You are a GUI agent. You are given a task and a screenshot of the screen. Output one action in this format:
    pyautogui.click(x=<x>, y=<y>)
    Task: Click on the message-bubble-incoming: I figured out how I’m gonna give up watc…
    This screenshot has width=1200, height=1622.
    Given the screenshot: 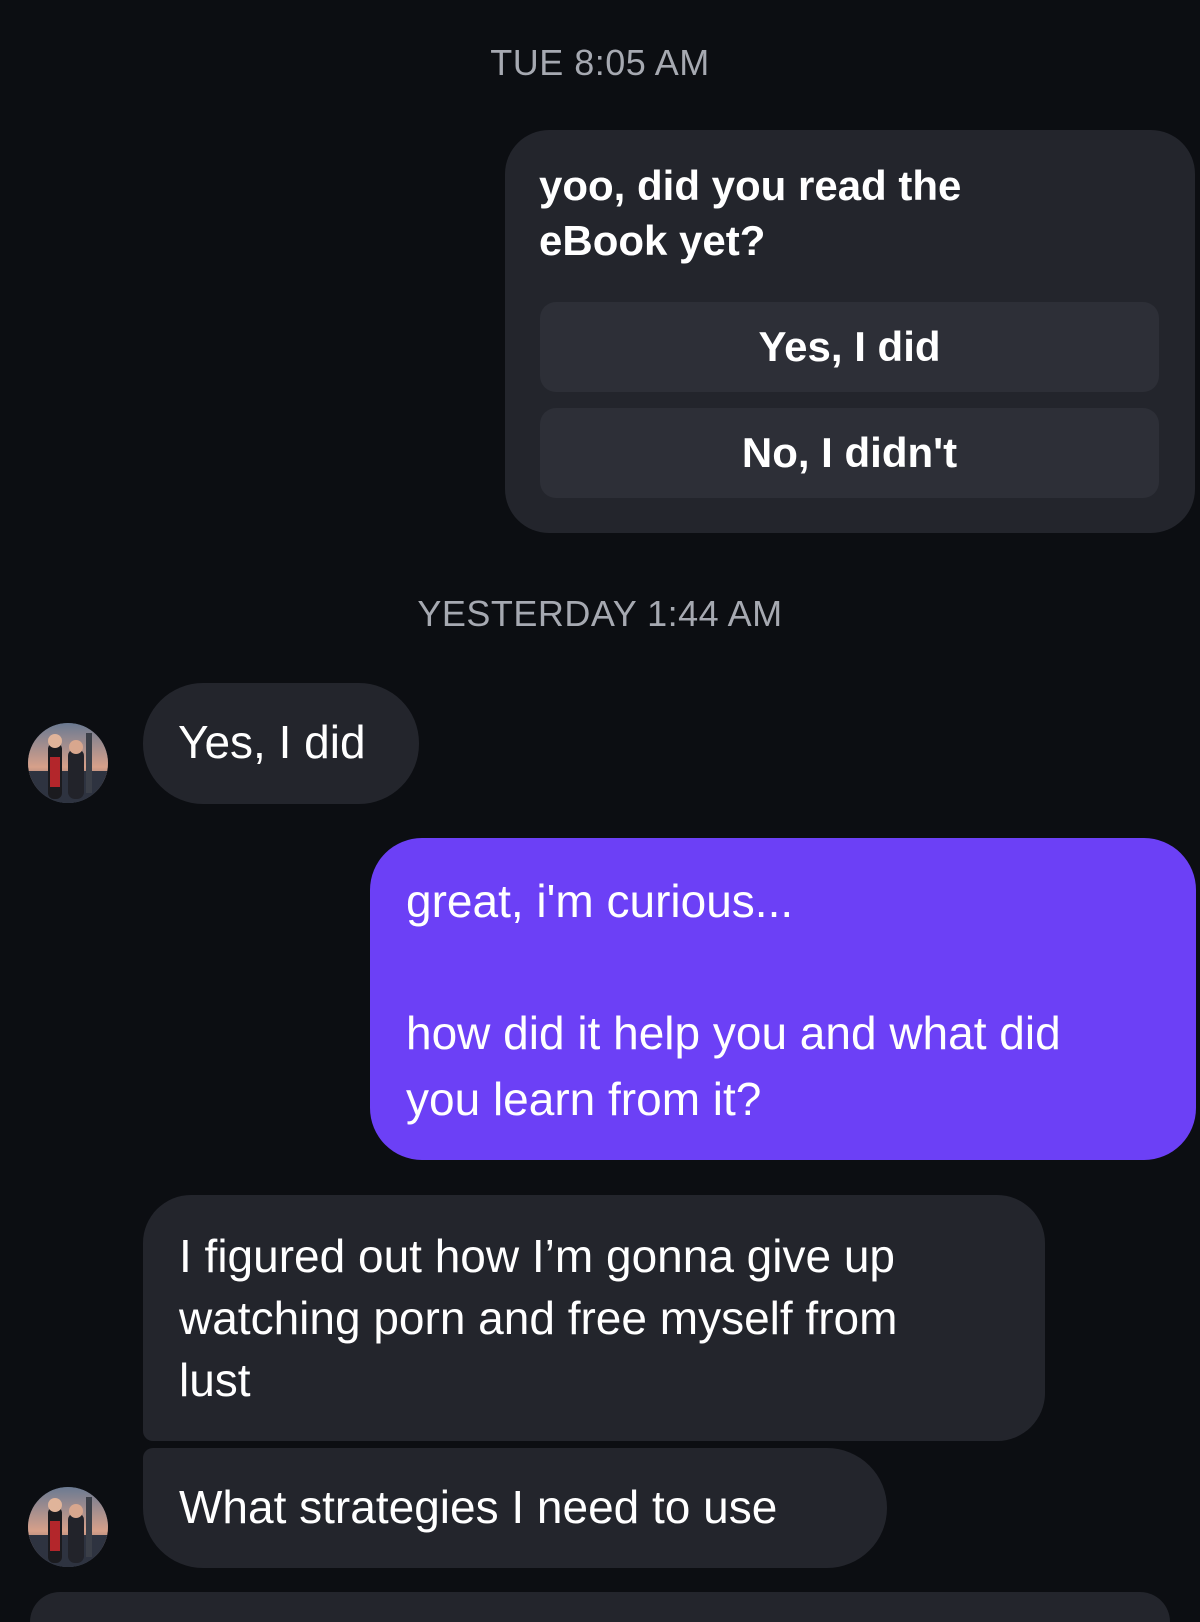 What is the action you would take?
    pyautogui.click(x=594, y=1318)
    